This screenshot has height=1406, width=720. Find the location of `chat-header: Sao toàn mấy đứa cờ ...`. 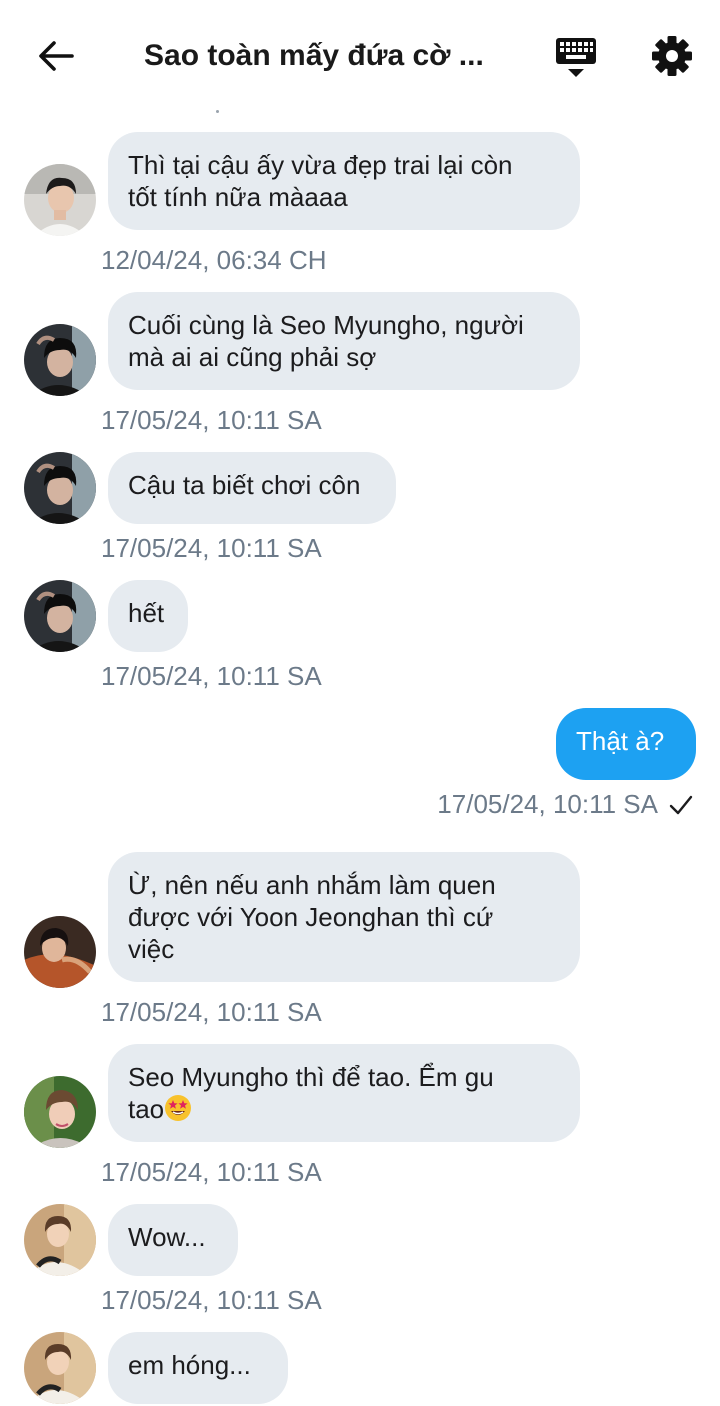

chat-header: Sao toàn mấy đứa cờ ... is located at coordinates (360, 56).